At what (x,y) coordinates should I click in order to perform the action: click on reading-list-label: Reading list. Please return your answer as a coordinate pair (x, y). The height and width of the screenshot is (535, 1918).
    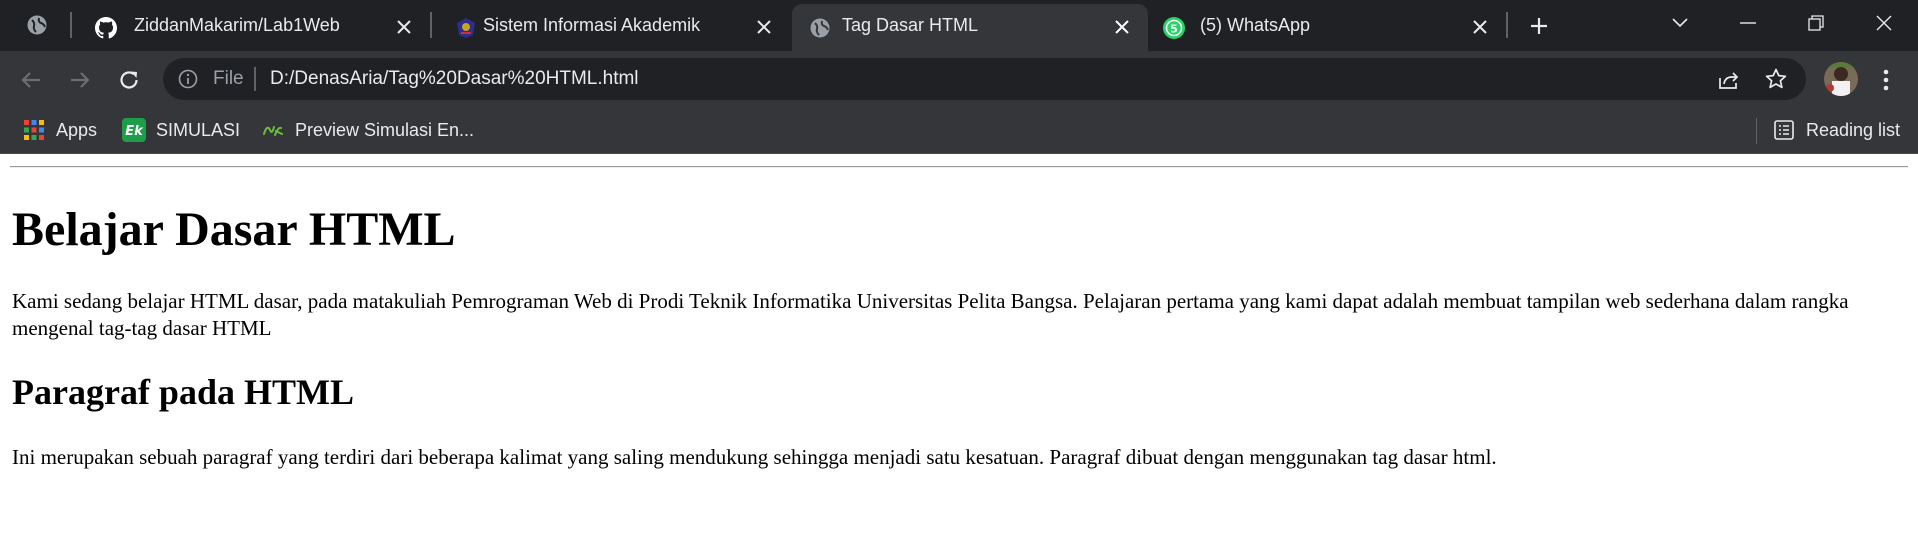
    Looking at the image, I should click on (1853, 129).